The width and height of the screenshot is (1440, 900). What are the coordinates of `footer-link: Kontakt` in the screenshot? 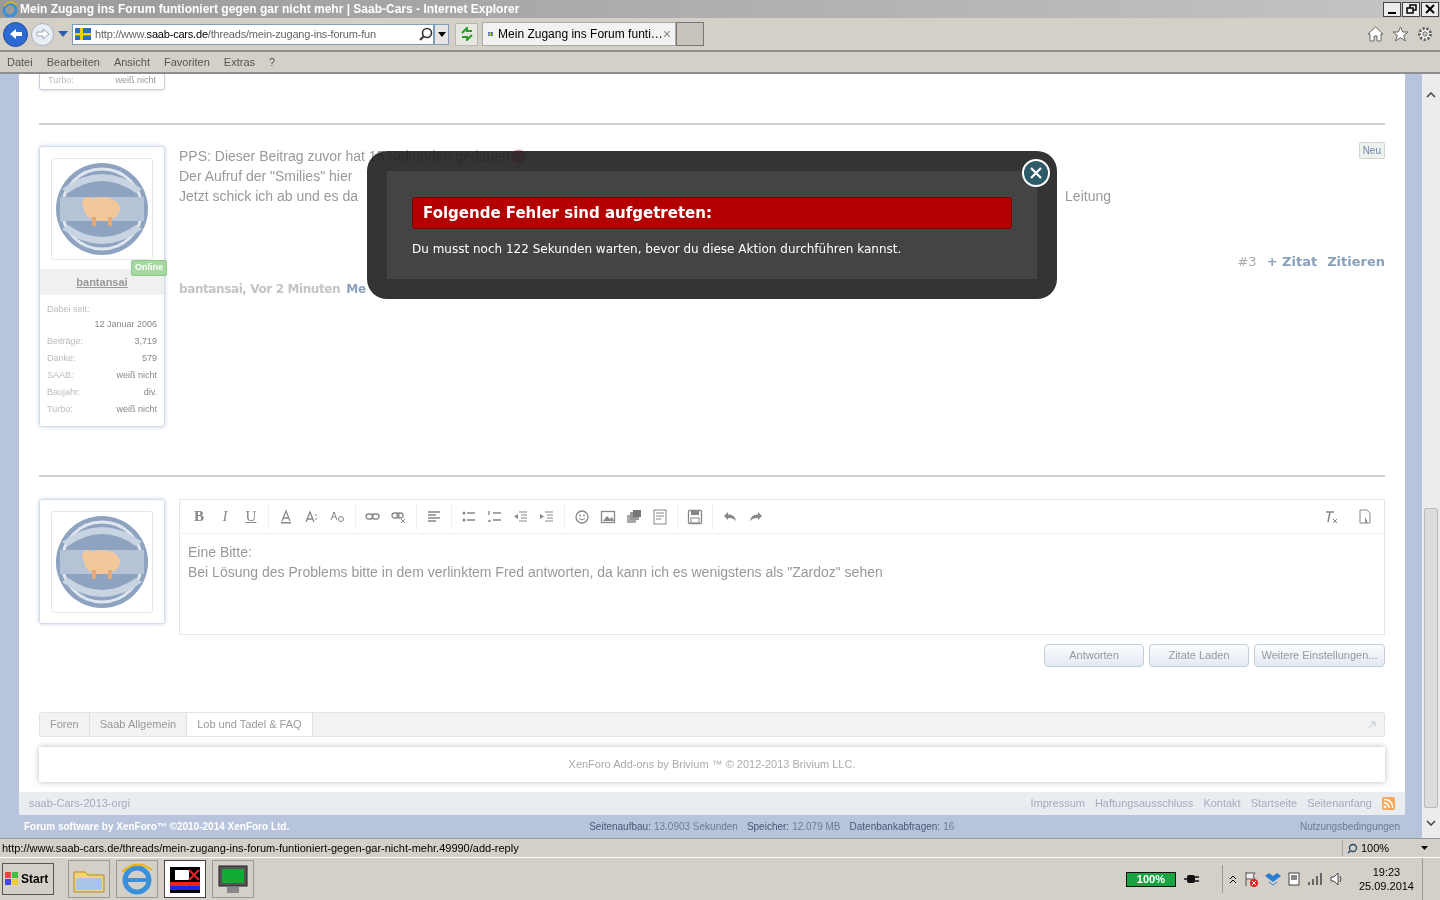 It's located at (1222, 803).